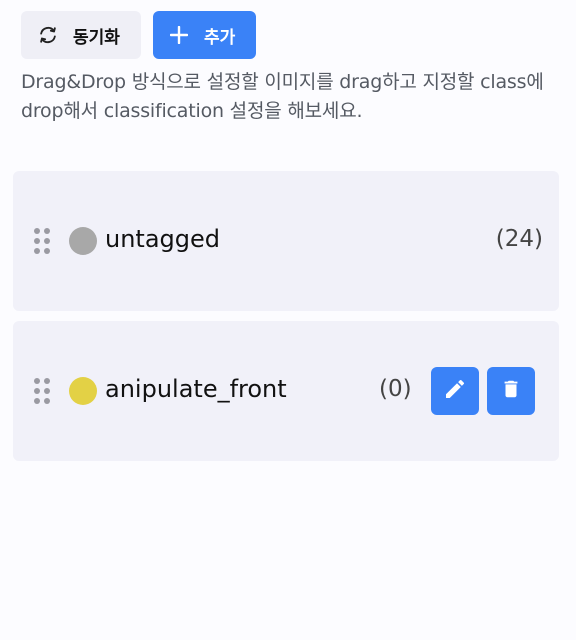 The height and width of the screenshot is (640, 576). What do you see at coordinates (220, 37) in the screenshot?
I see `add-button-label: 추가` at bounding box center [220, 37].